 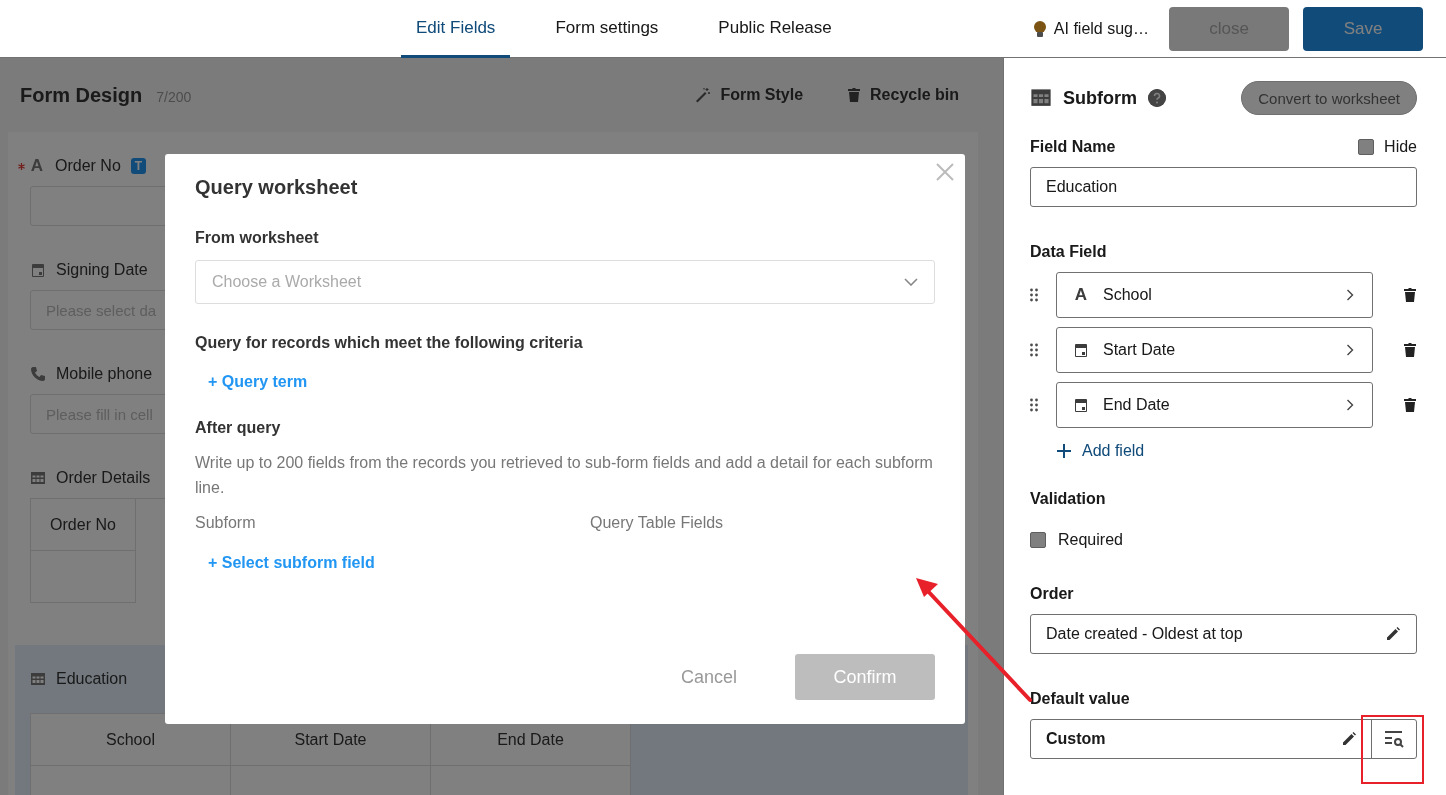 What do you see at coordinates (92, 679) in the screenshot?
I see `field-label: Education` at bounding box center [92, 679].